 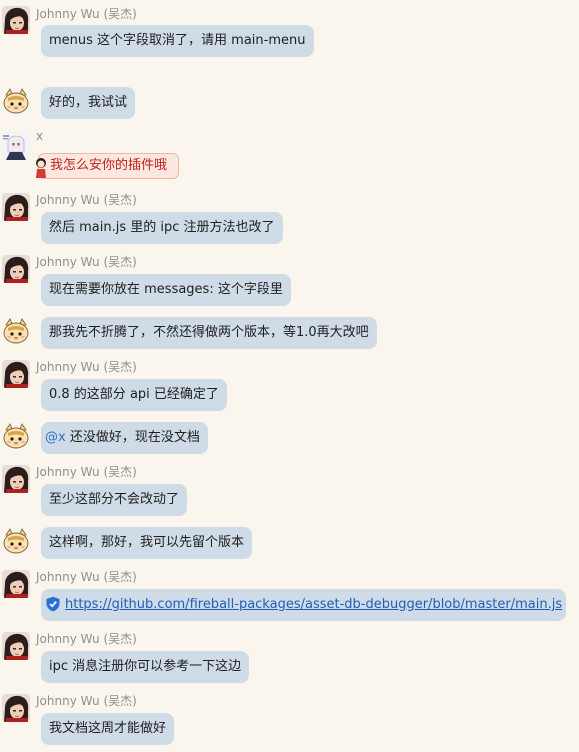 I want to click on message-bubble: 现在需要你放在 messages: 这个字段里, so click(x=166, y=290).